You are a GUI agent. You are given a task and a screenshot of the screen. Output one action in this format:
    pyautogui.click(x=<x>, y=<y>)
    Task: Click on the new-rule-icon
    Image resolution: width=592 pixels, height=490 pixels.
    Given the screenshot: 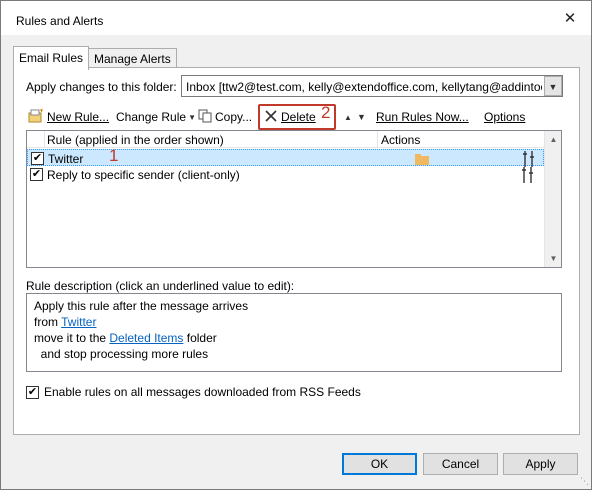 What is the action you would take?
    pyautogui.click(x=36, y=117)
    